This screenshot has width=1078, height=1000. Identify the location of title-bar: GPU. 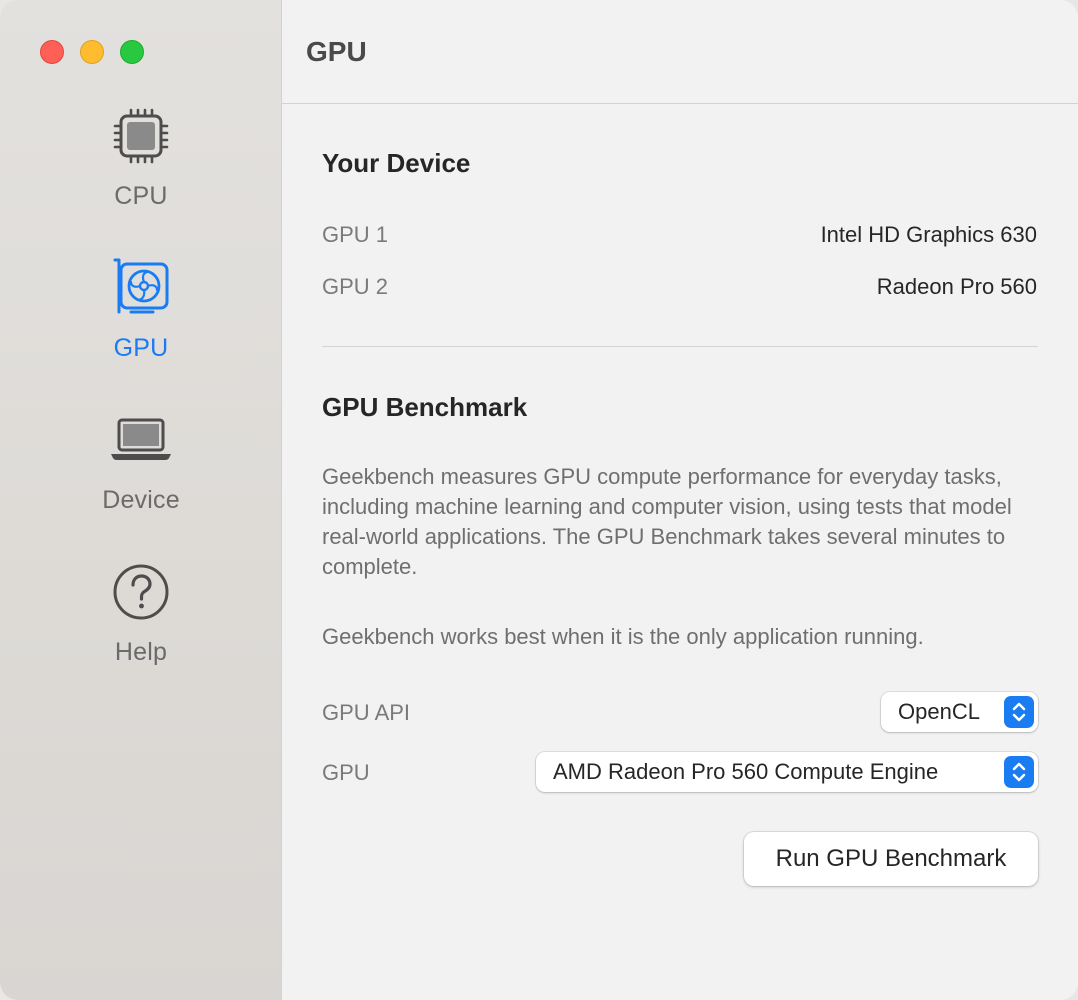
(680, 52).